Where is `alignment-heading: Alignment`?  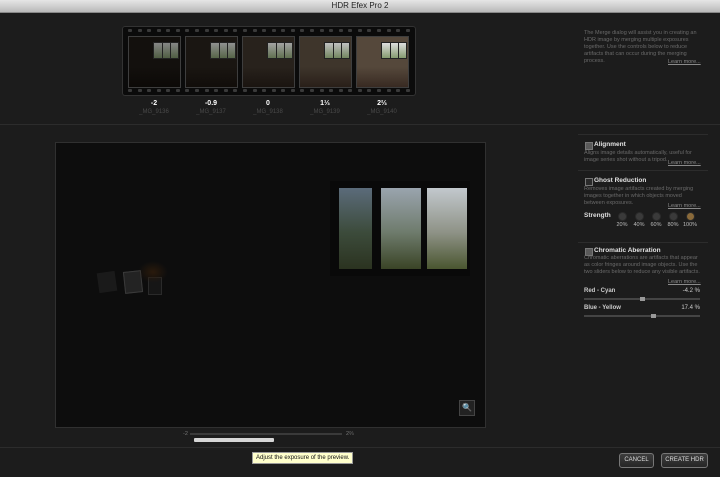 alignment-heading: Alignment is located at coordinates (610, 144).